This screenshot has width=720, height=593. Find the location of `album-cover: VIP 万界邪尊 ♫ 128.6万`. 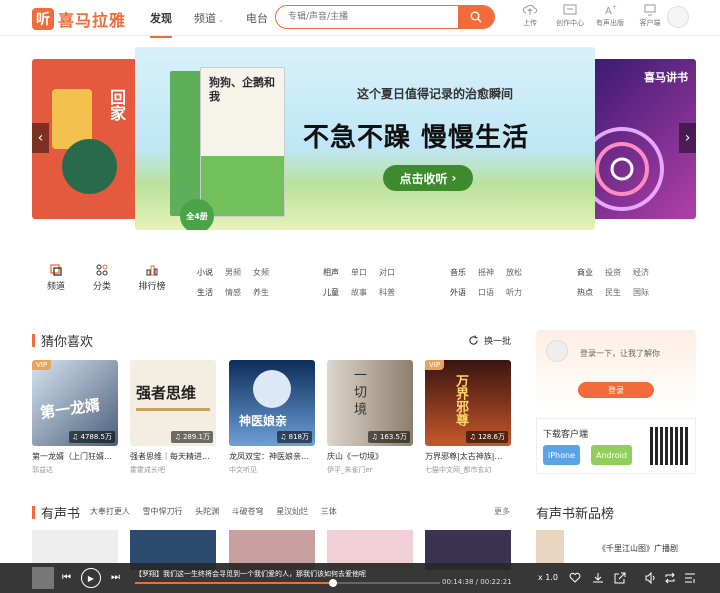

album-cover: VIP 万界邪尊 ♫ 128.6万 is located at coordinates (468, 403).